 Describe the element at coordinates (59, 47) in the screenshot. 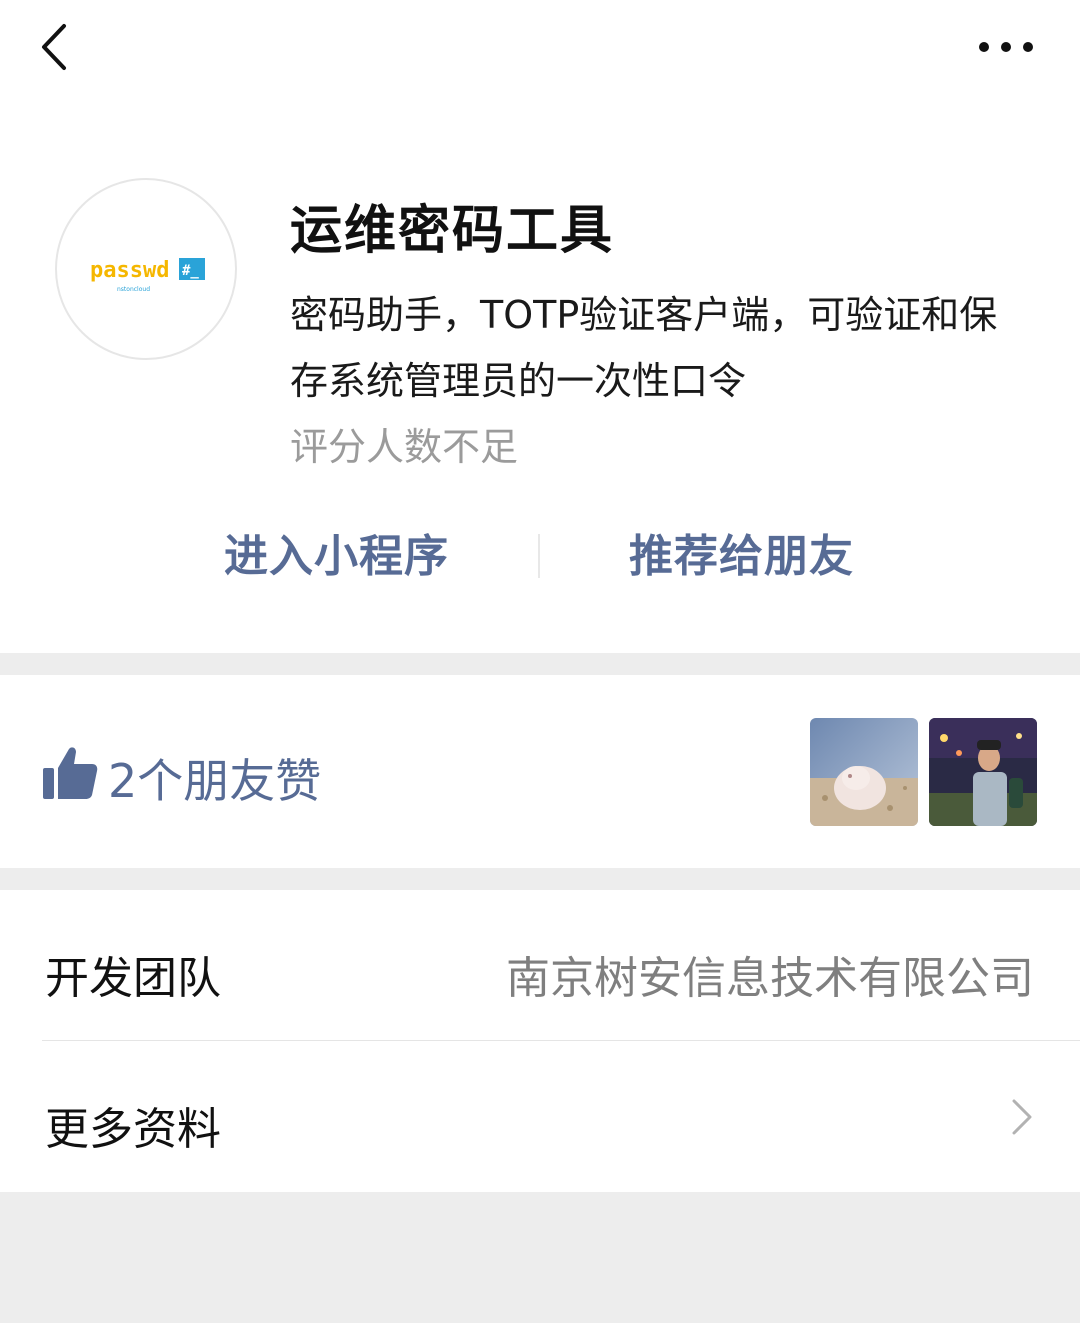

I see `back-arrow-icon` at that location.